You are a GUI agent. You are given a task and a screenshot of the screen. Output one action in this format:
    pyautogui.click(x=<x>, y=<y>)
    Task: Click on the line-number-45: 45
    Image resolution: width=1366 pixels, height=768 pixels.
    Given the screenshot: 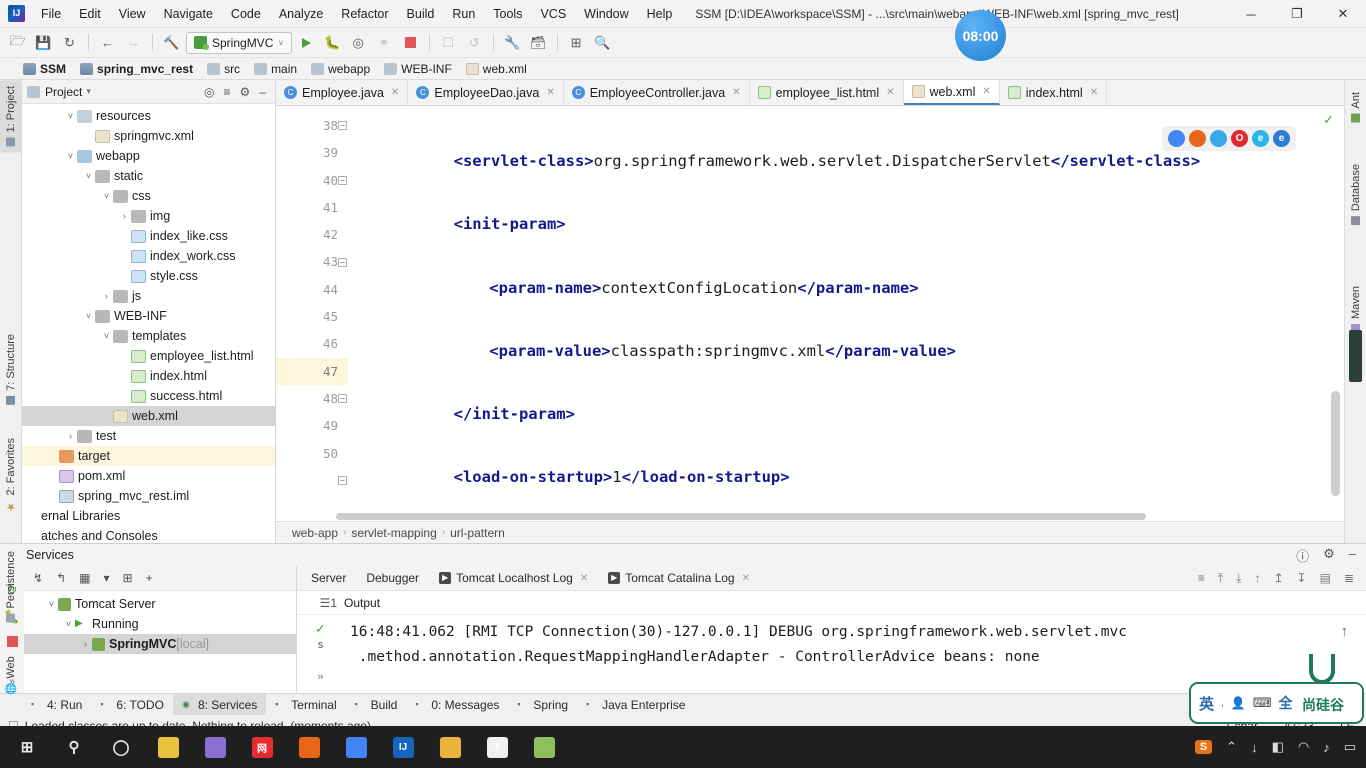 What is the action you would take?
    pyautogui.click(x=312, y=316)
    